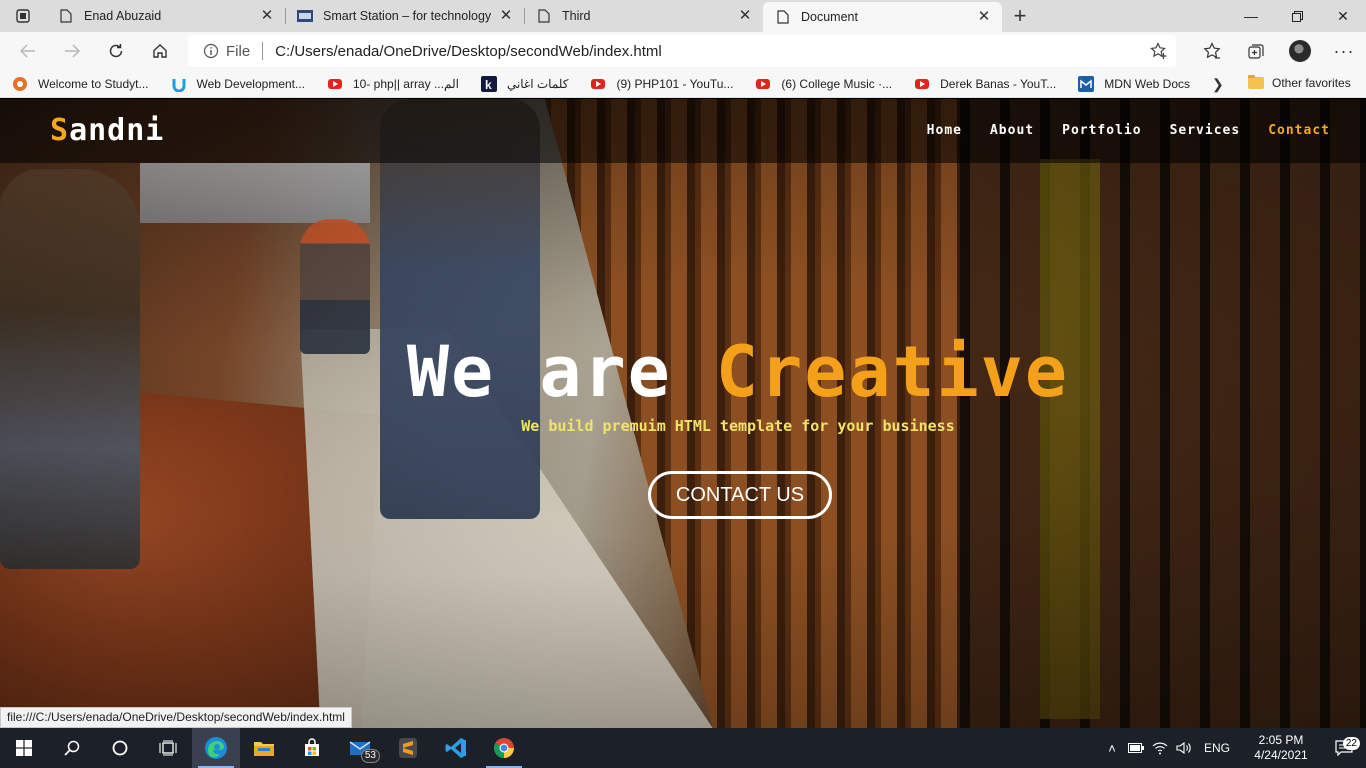  What do you see at coordinates (305, 16) in the screenshot?
I see `site-favicon-icon` at bounding box center [305, 16].